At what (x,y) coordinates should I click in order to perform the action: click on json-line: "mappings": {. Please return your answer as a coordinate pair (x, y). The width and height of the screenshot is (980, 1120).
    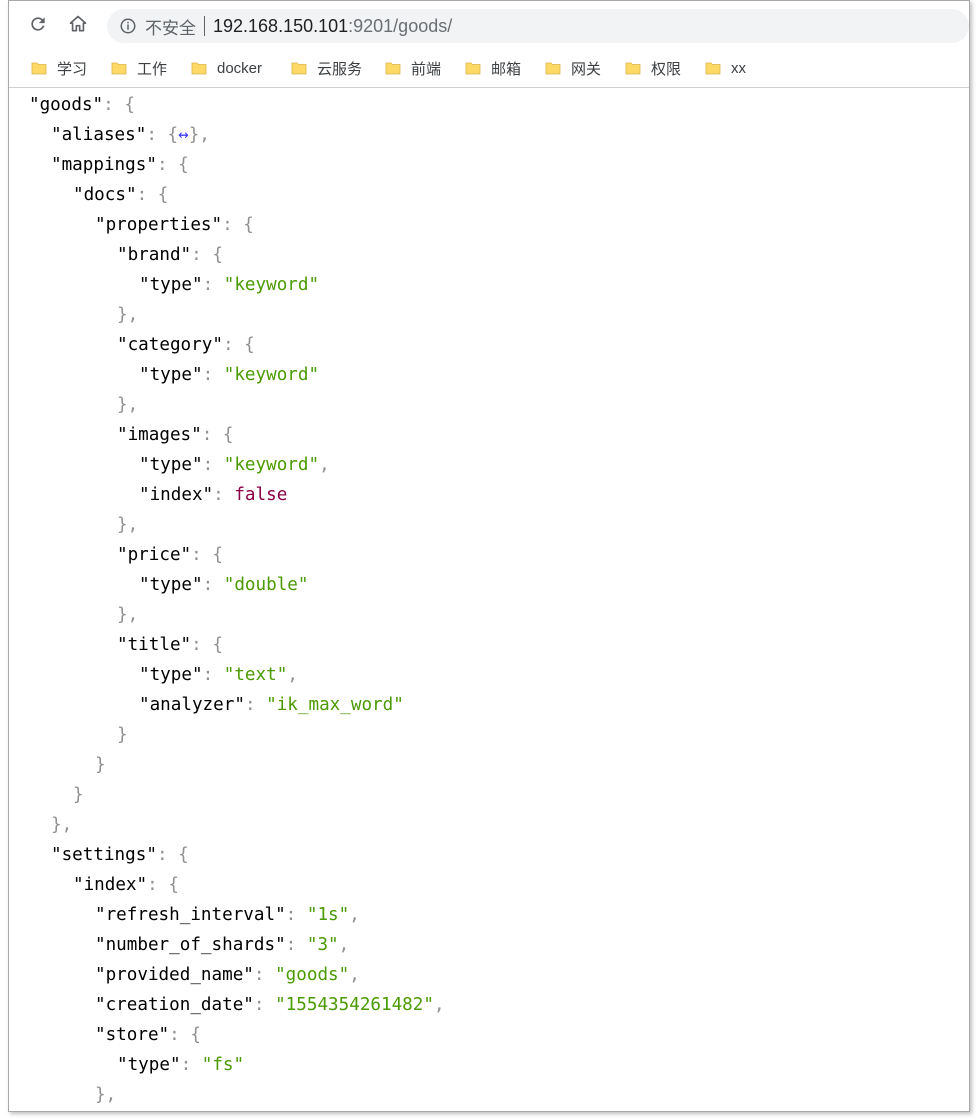
    Looking at the image, I should click on (120, 165).